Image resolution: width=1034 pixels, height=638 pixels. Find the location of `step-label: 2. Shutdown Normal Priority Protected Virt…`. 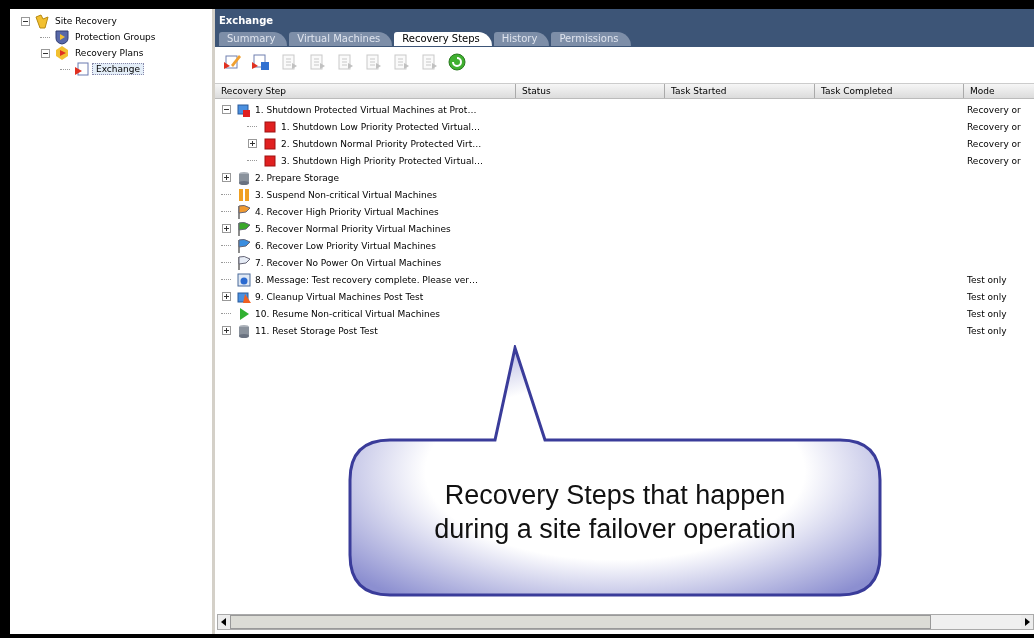

step-label: 2. Shutdown Normal Priority Protected Virt… is located at coordinates (381, 143).